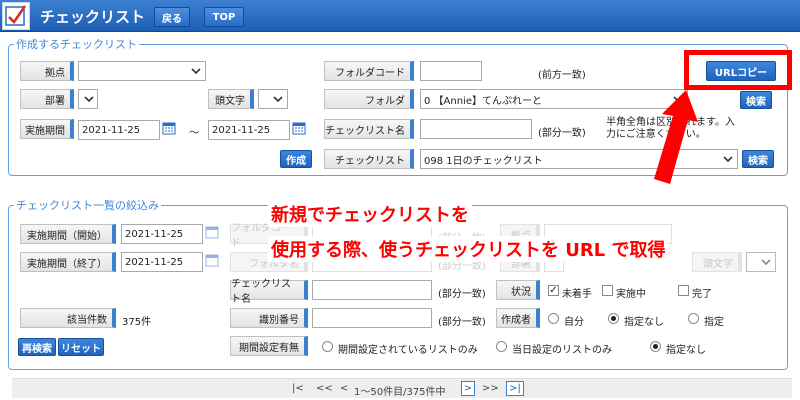 The width and height of the screenshot is (800, 400). I want to click on annotation-arrow-icon, so click(676, 137).